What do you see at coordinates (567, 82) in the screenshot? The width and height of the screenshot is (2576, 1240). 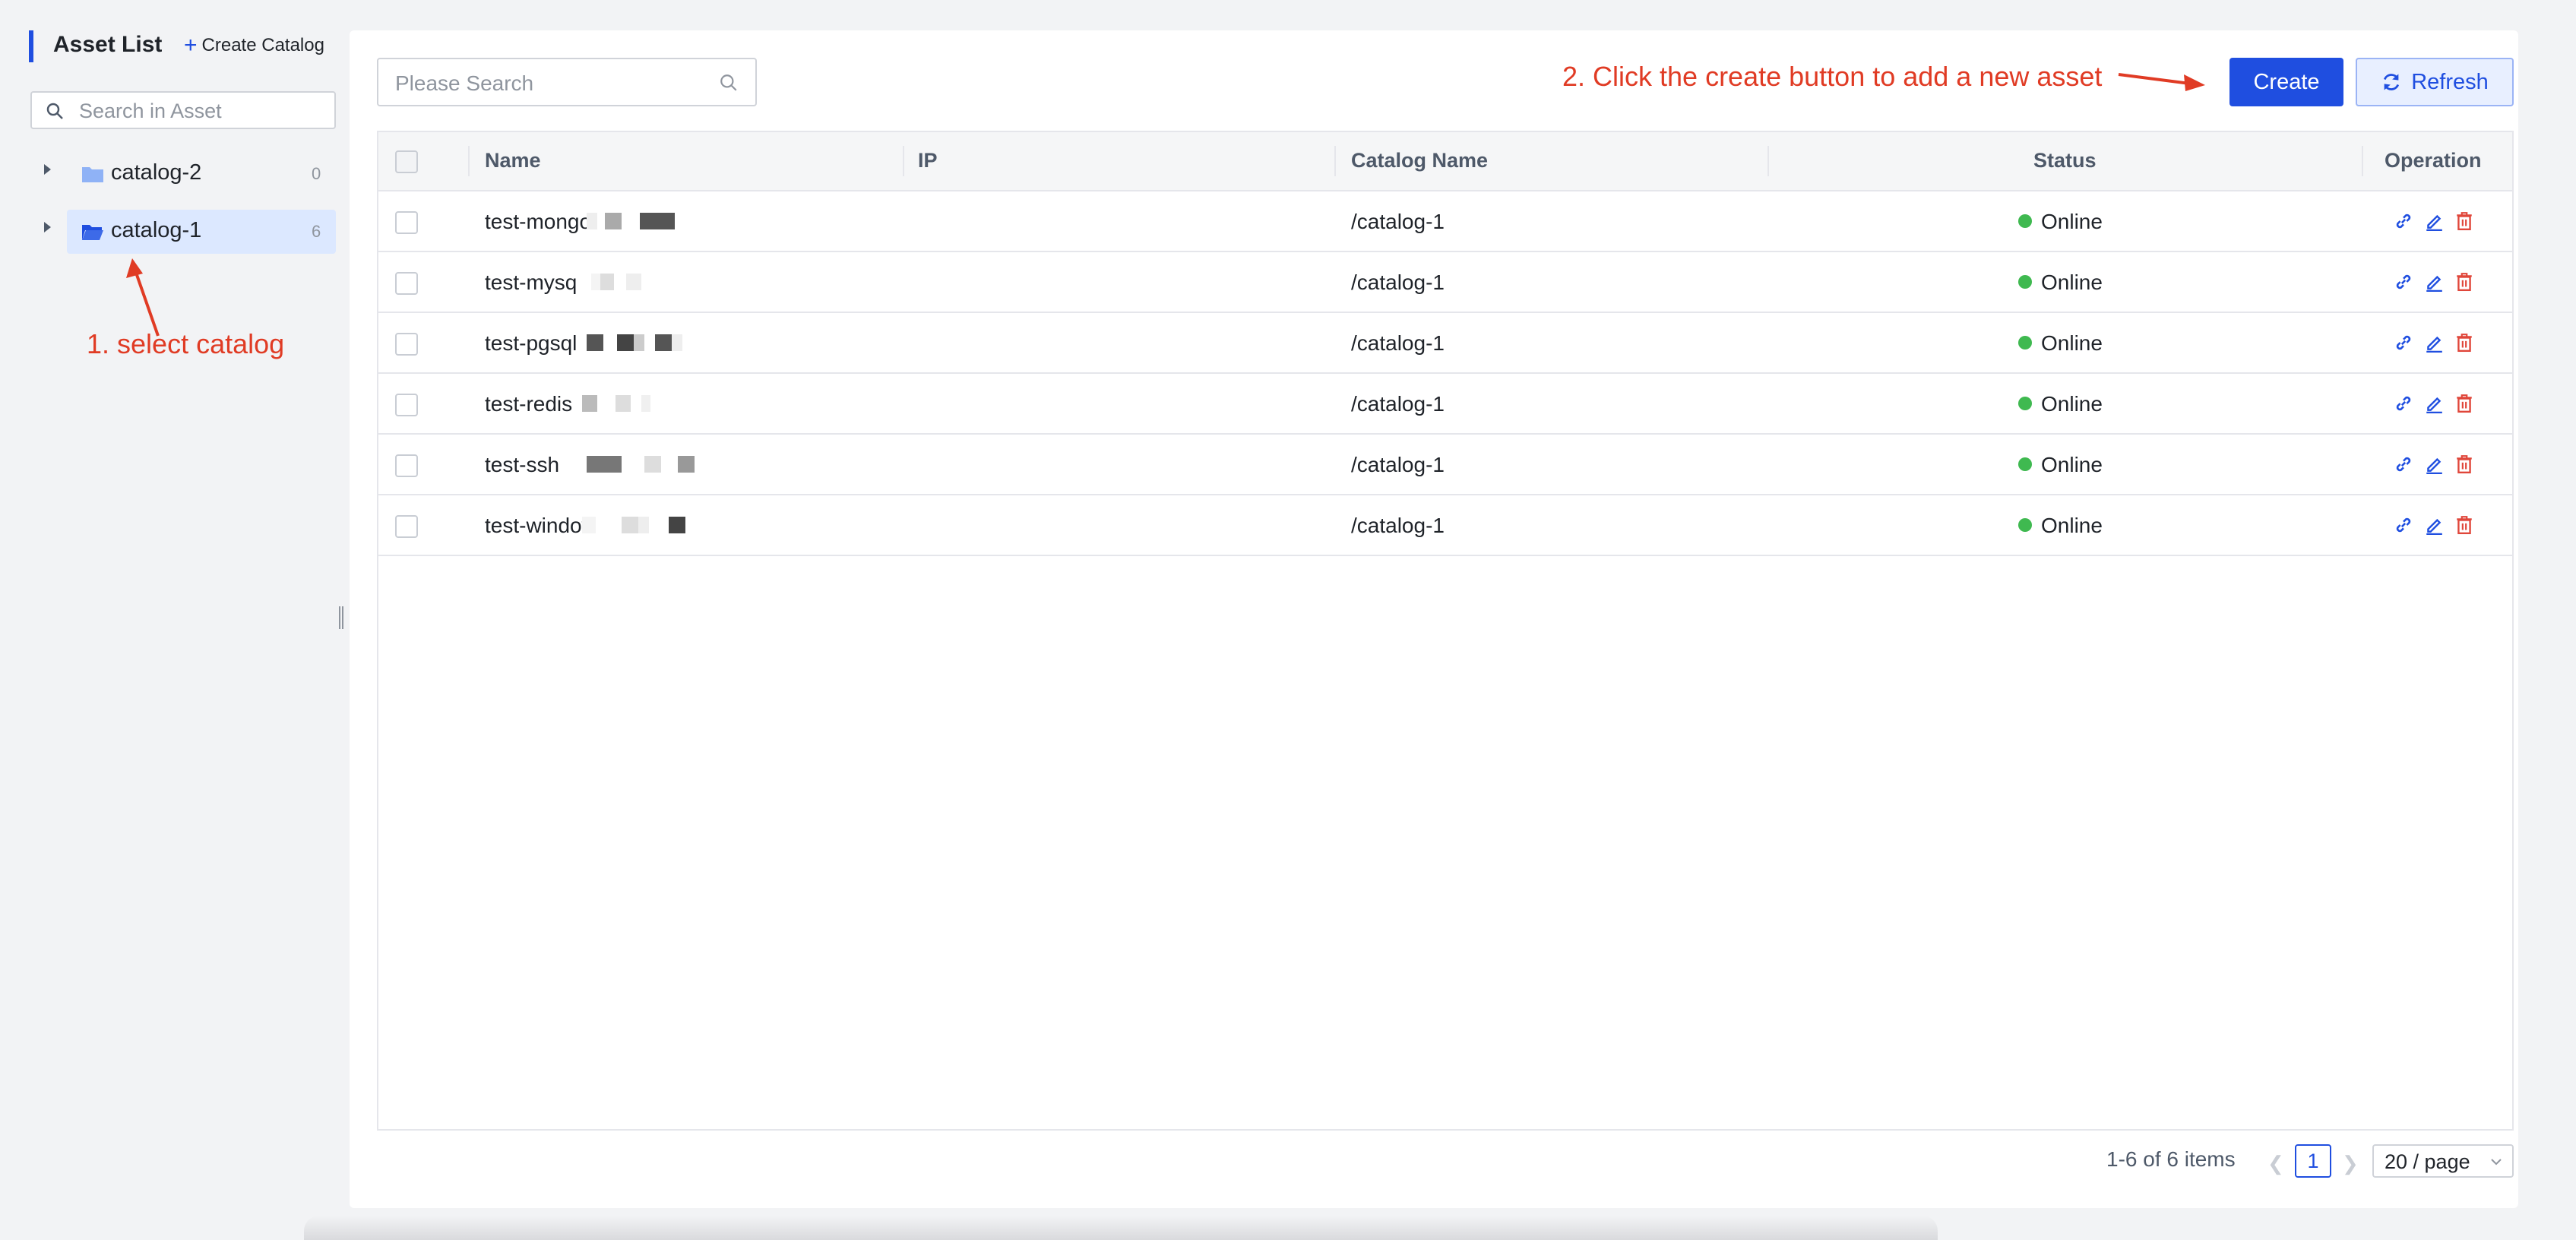 I see `search-input: Please Search` at bounding box center [567, 82].